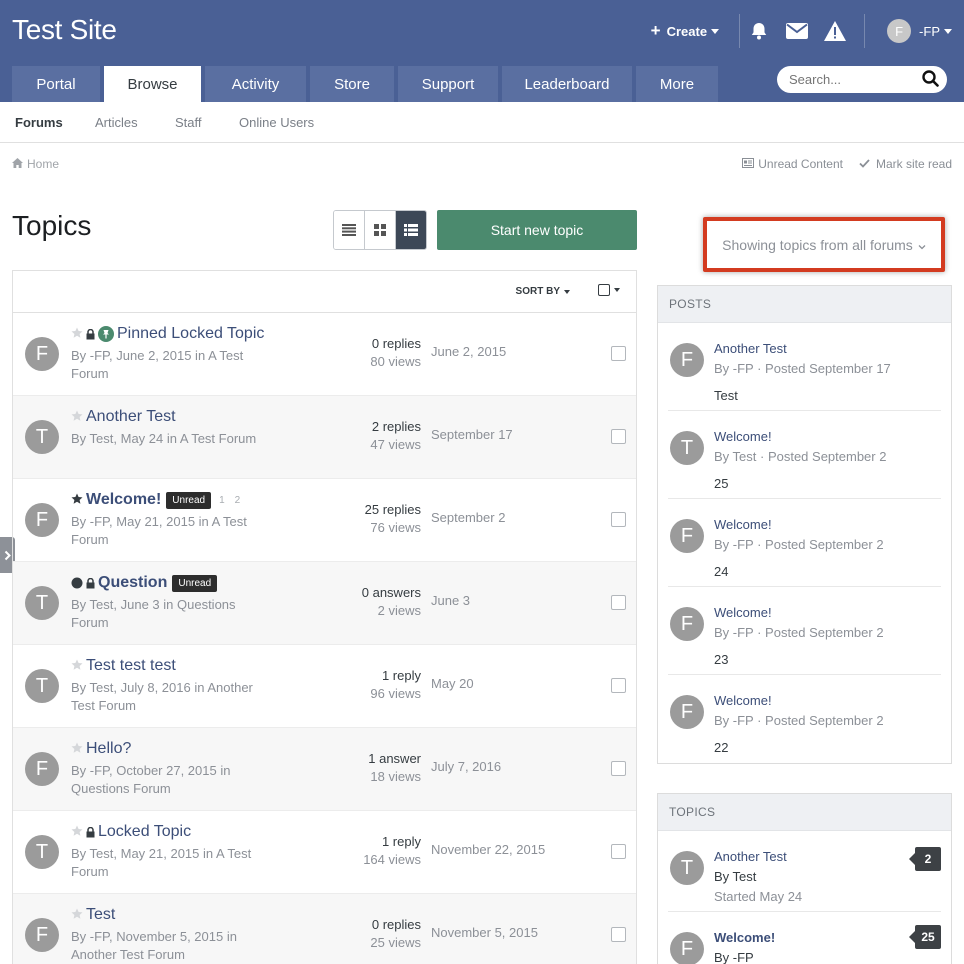  Describe the element at coordinates (567, 84) in the screenshot. I see `tab-leaderboard: Leaderboard` at that location.